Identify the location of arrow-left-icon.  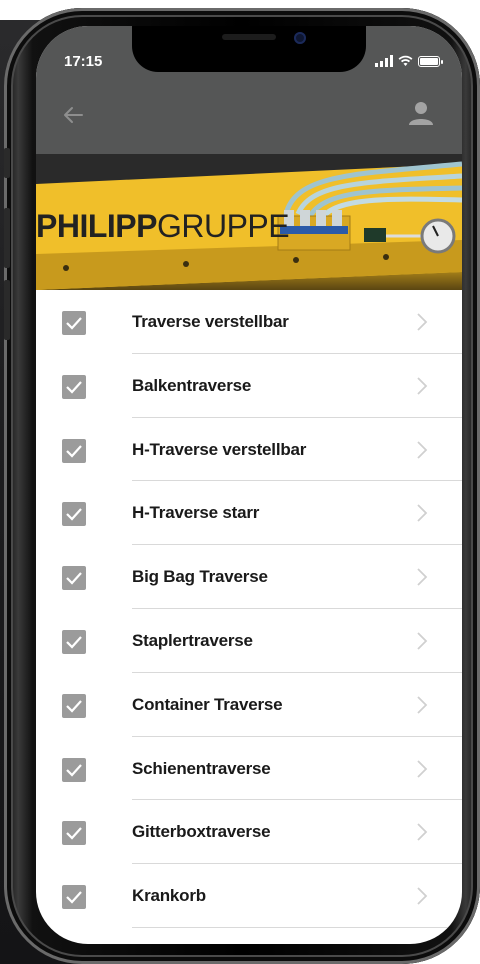
(73, 115).